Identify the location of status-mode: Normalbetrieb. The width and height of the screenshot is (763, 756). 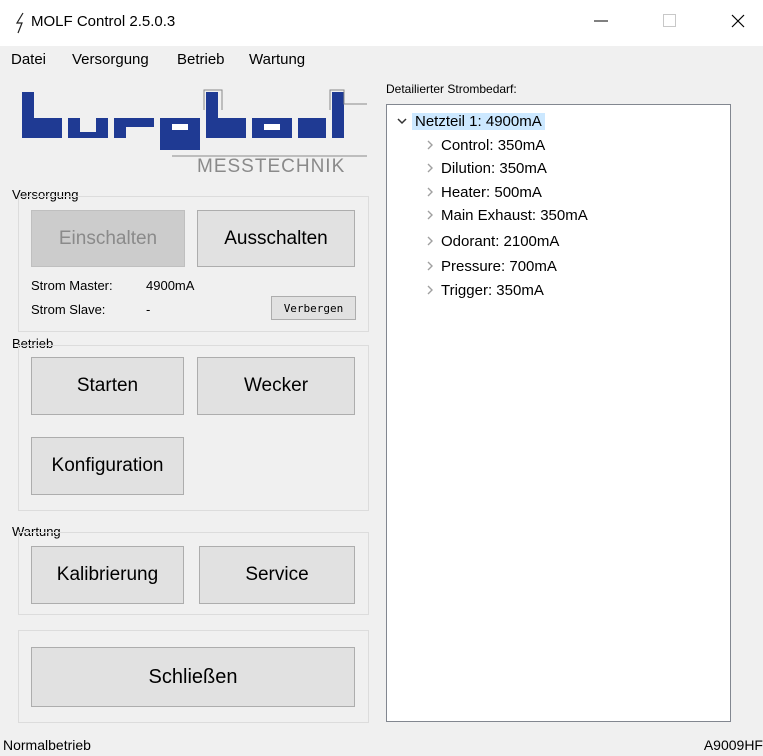
(47, 745).